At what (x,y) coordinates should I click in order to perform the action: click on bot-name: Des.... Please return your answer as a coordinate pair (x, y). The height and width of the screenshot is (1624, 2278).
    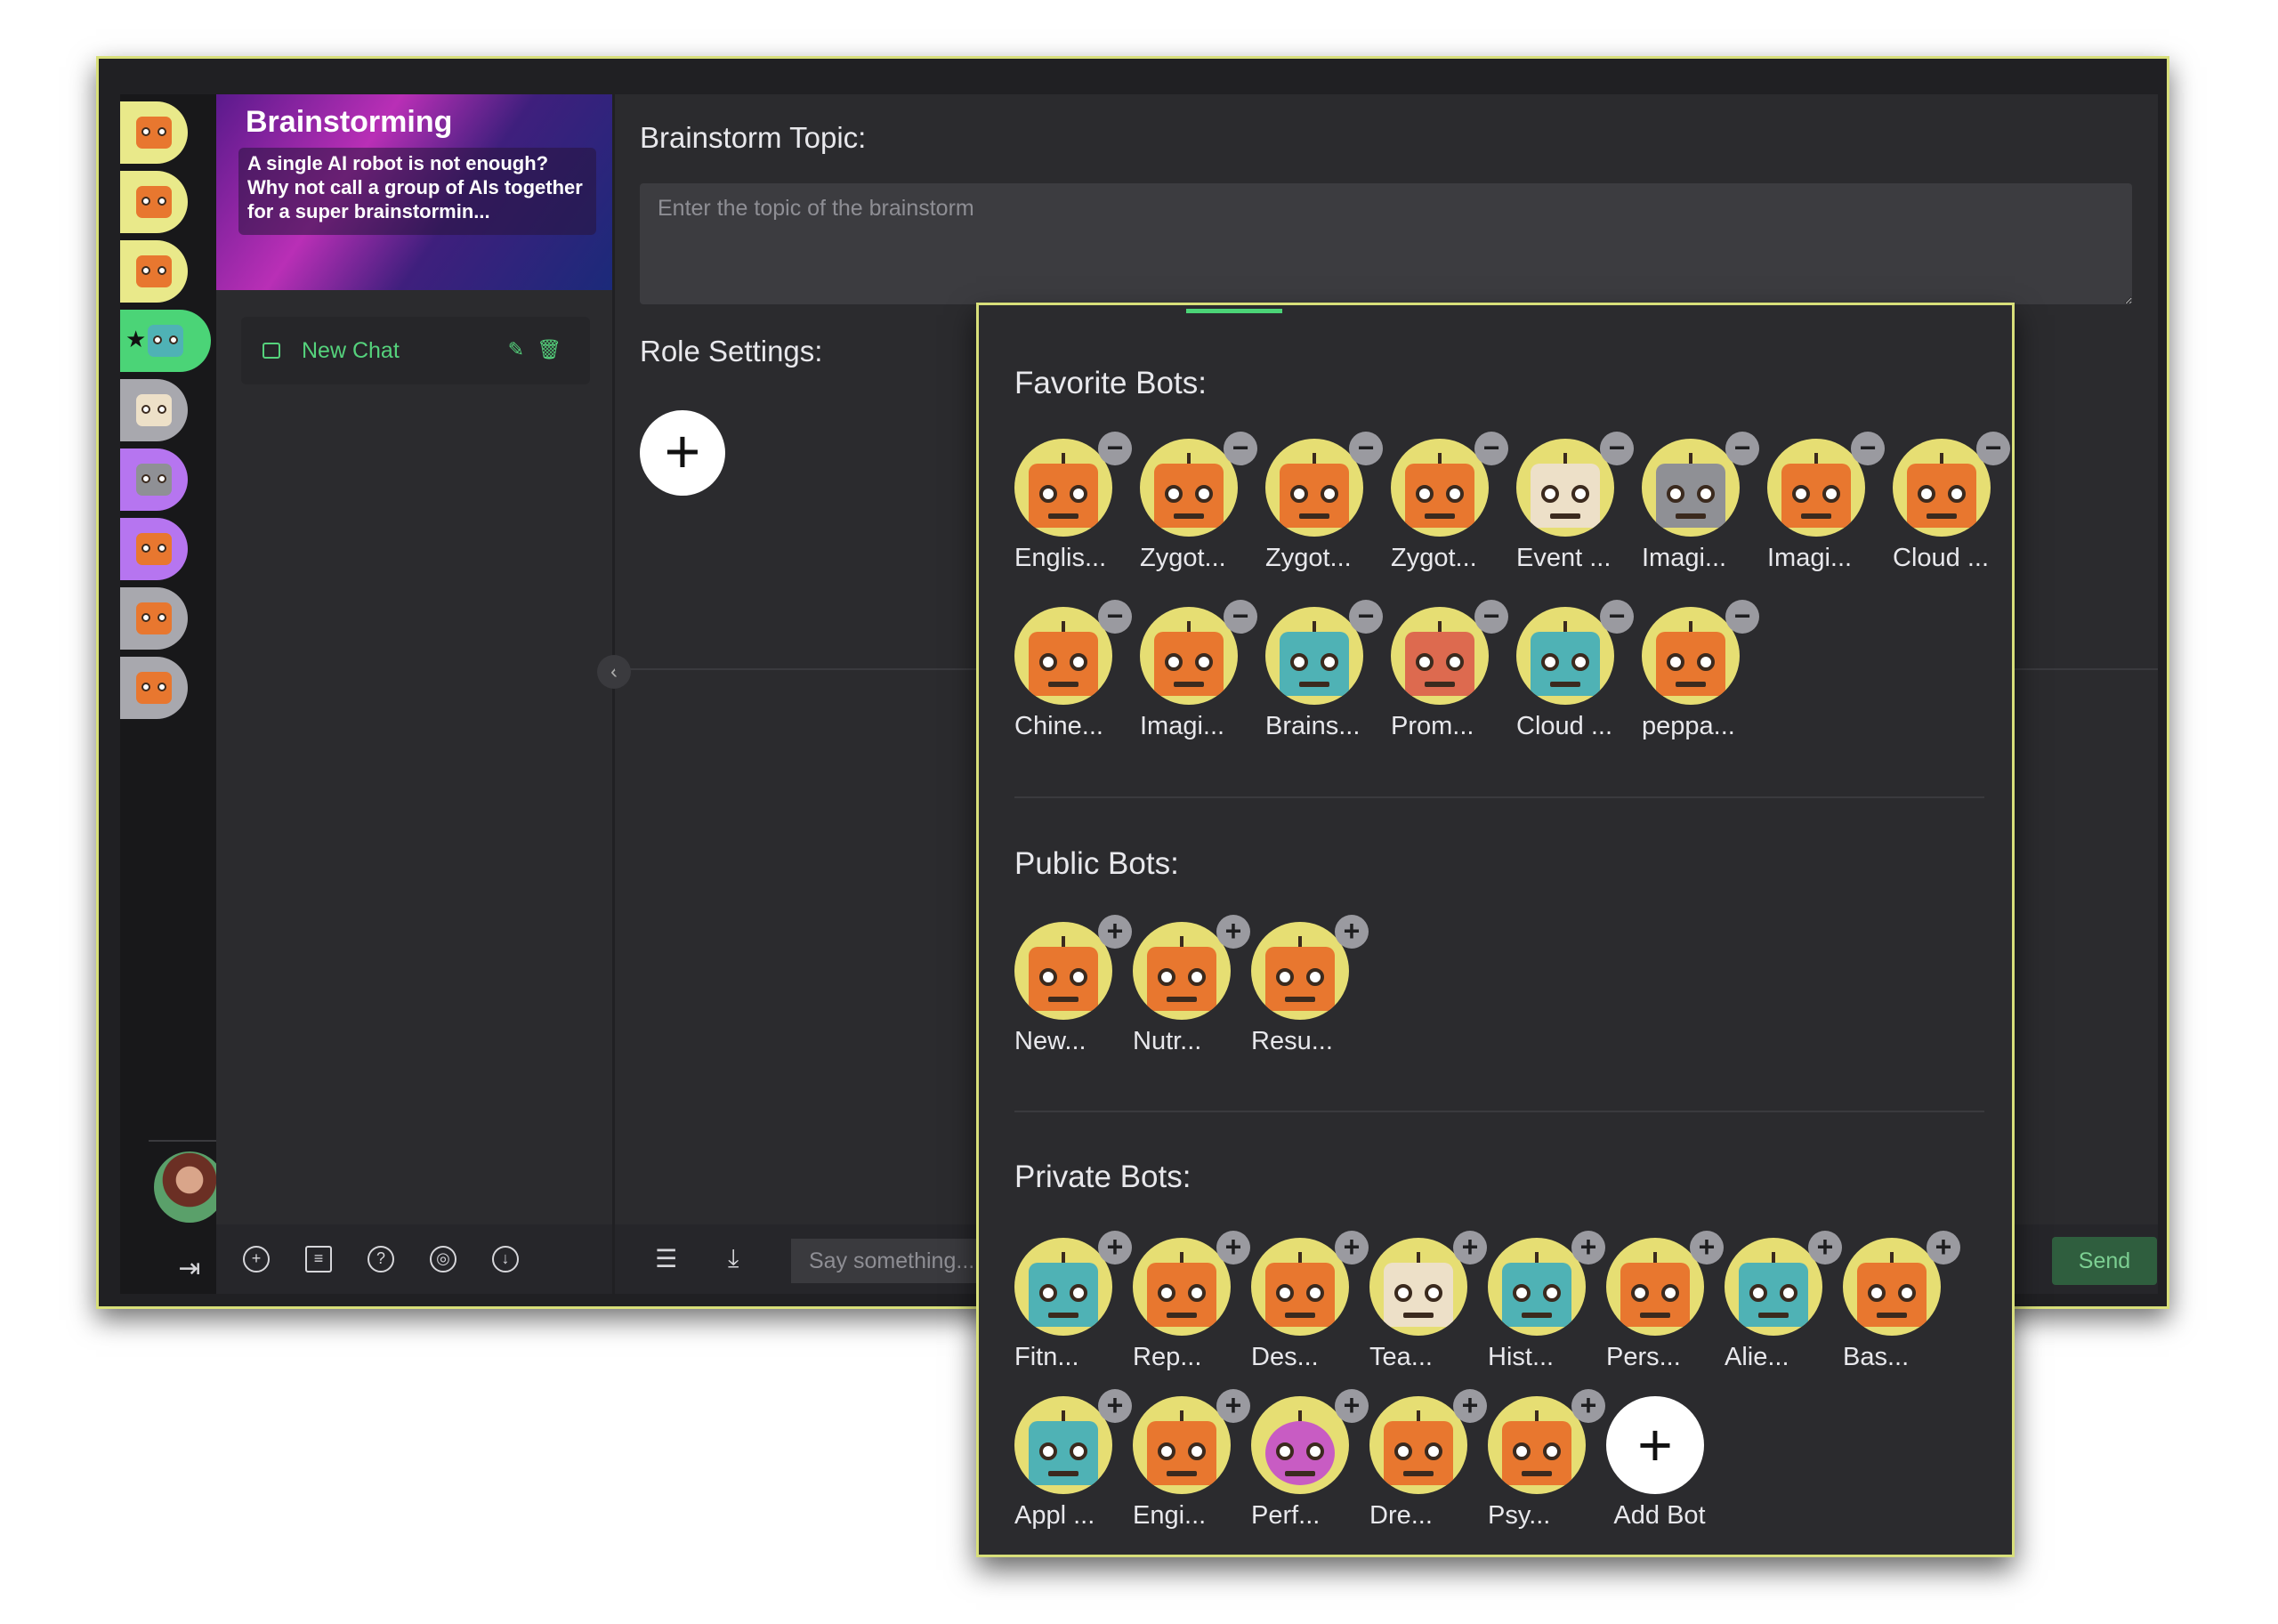
    Looking at the image, I should click on (1285, 1357).